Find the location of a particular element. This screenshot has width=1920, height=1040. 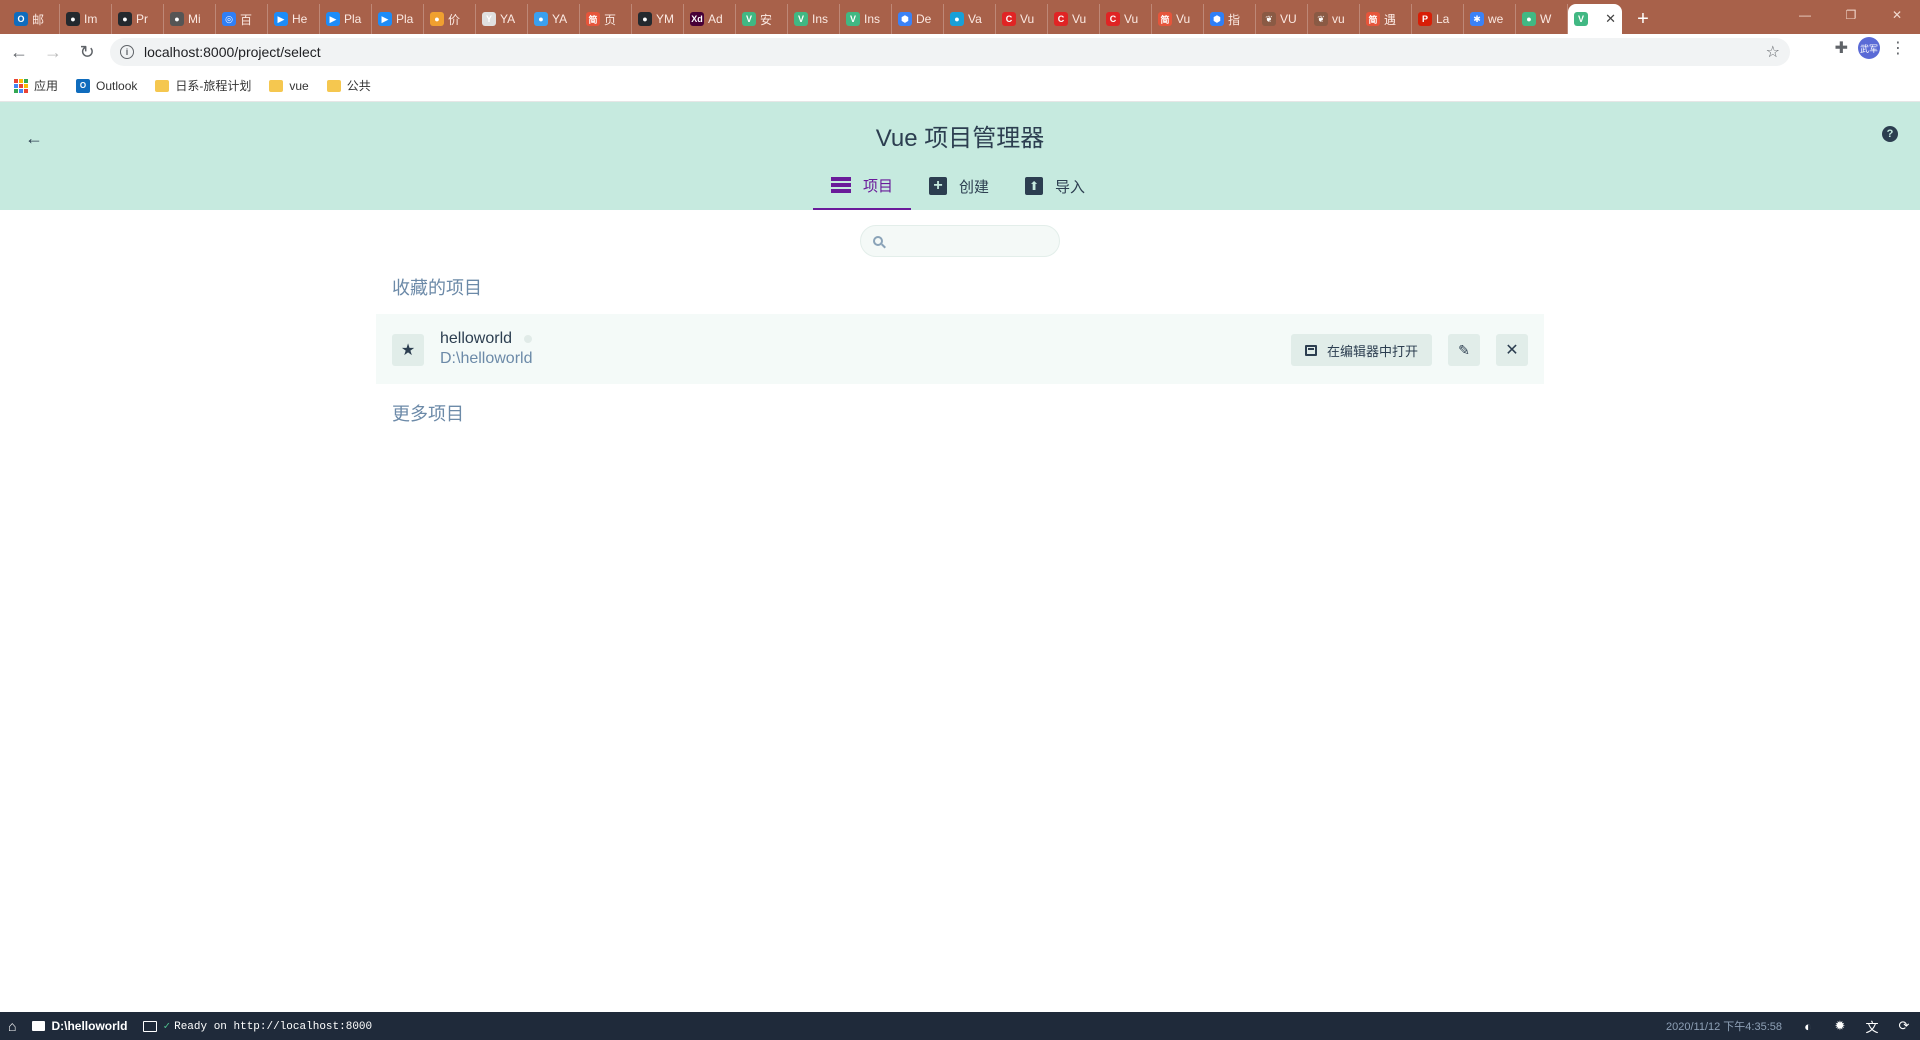

browser-tab: Xd Ad is located at coordinates (710, 19).